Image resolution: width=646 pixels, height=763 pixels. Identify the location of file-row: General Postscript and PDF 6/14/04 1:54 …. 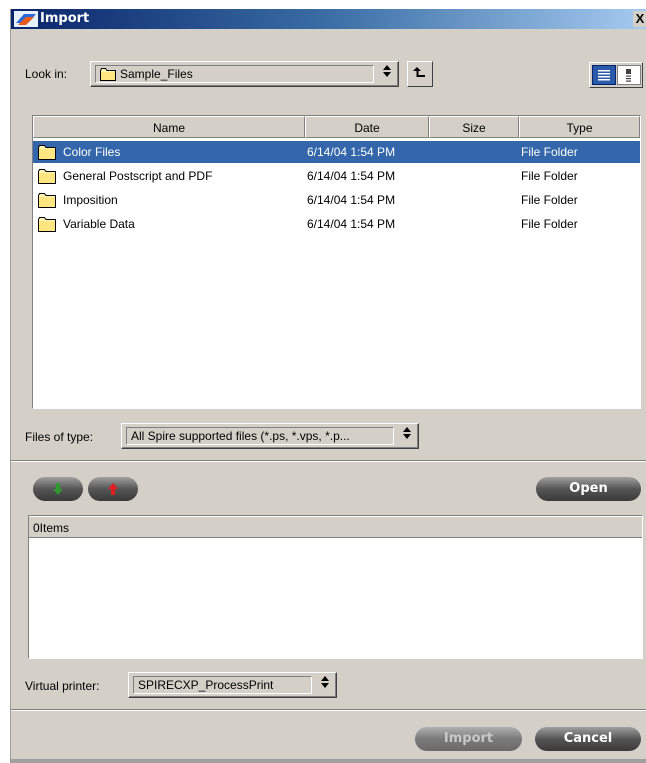
(336, 176).